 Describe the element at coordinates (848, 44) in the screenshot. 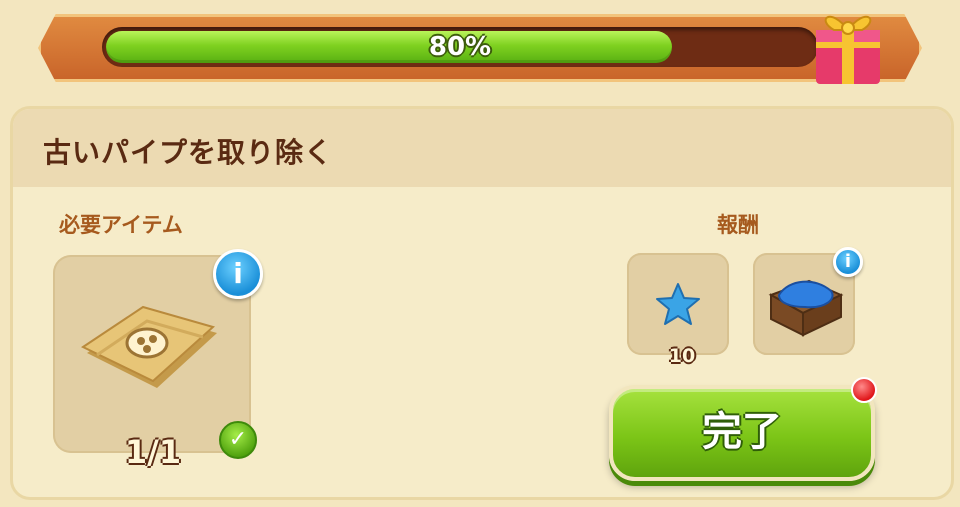

I see `gift-box-icon` at that location.